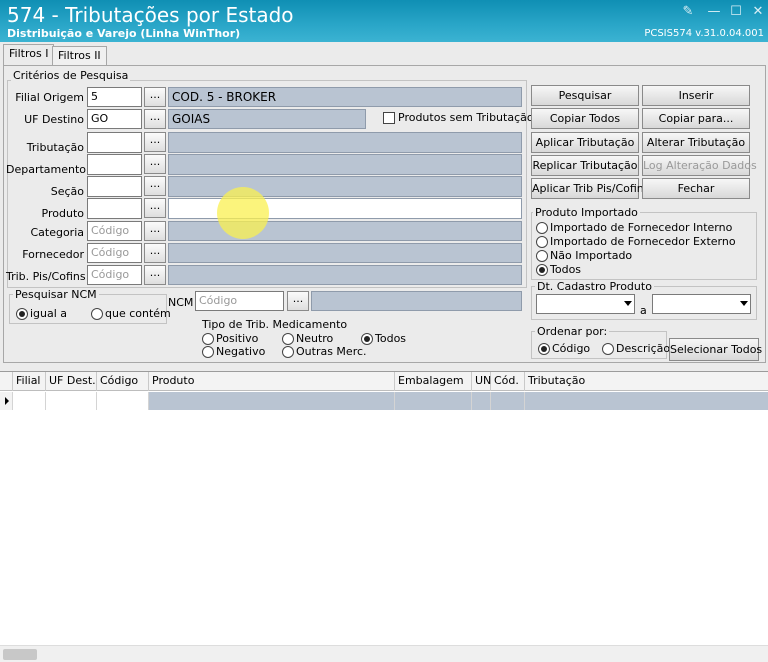 Image resolution: width=768 pixels, height=662 pixels. What do you see at coordinates (571, 348) in the screenshot?
I see `ordenar-codigo-label: Código` at bounding box center [571, 348].